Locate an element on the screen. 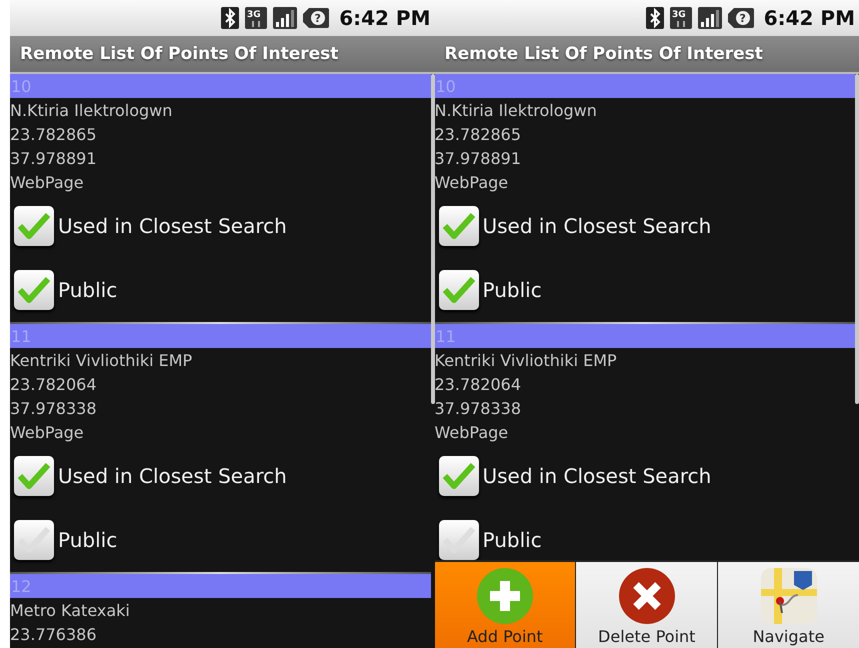 This screenshot has width=859, height=648. map-icon is located at coordinates (789, 596).